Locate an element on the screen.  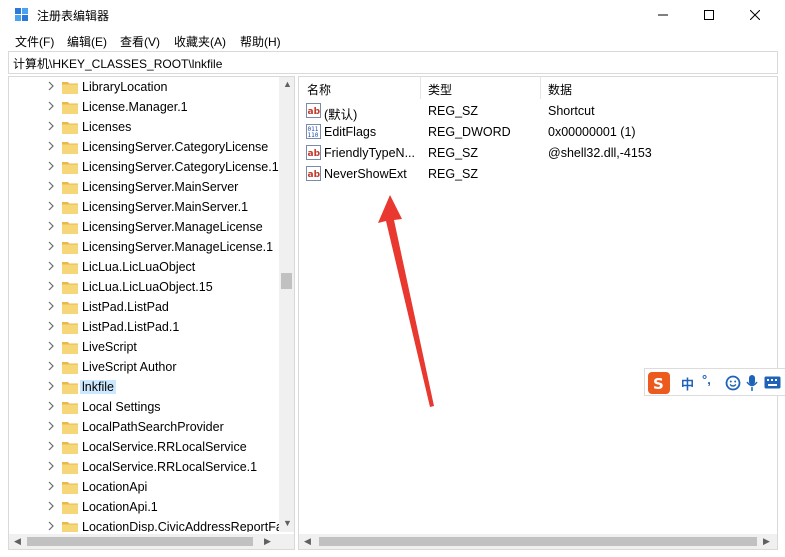
tree-item: LocalPathSearchProvider is located at coordinates (144, 427).